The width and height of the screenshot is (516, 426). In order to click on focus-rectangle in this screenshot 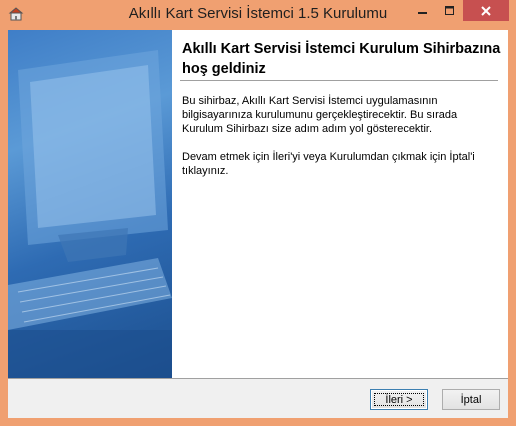, I will do `click(399, 399)`.